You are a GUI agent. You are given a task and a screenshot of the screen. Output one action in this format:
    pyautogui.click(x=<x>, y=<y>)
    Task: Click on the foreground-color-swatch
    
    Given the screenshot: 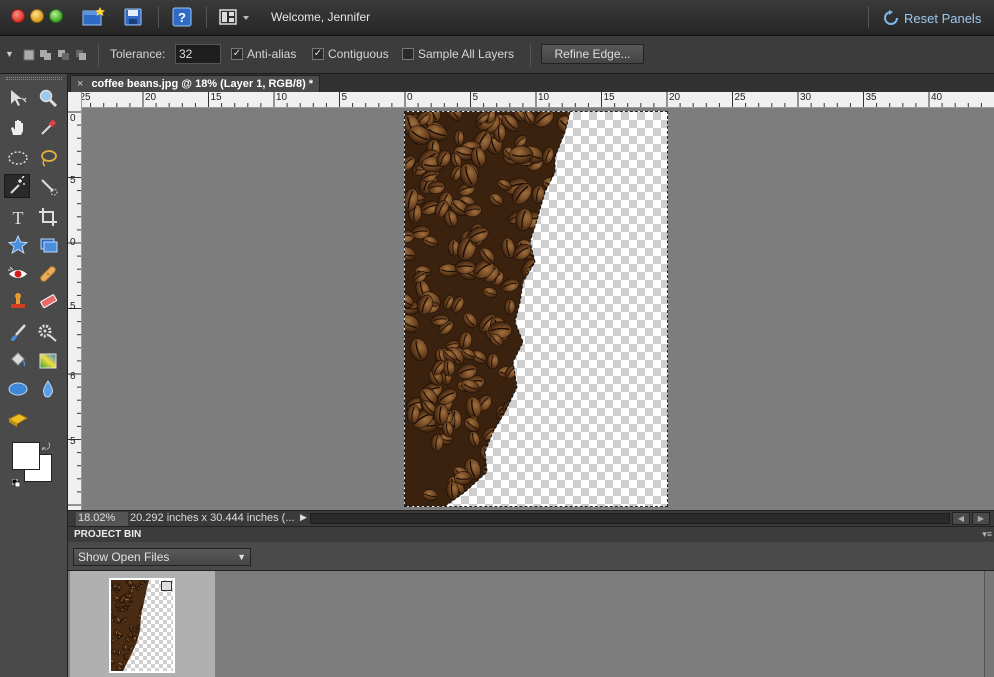 What is the action you would take?
    pyautogui.click(x=26, y=456)
    